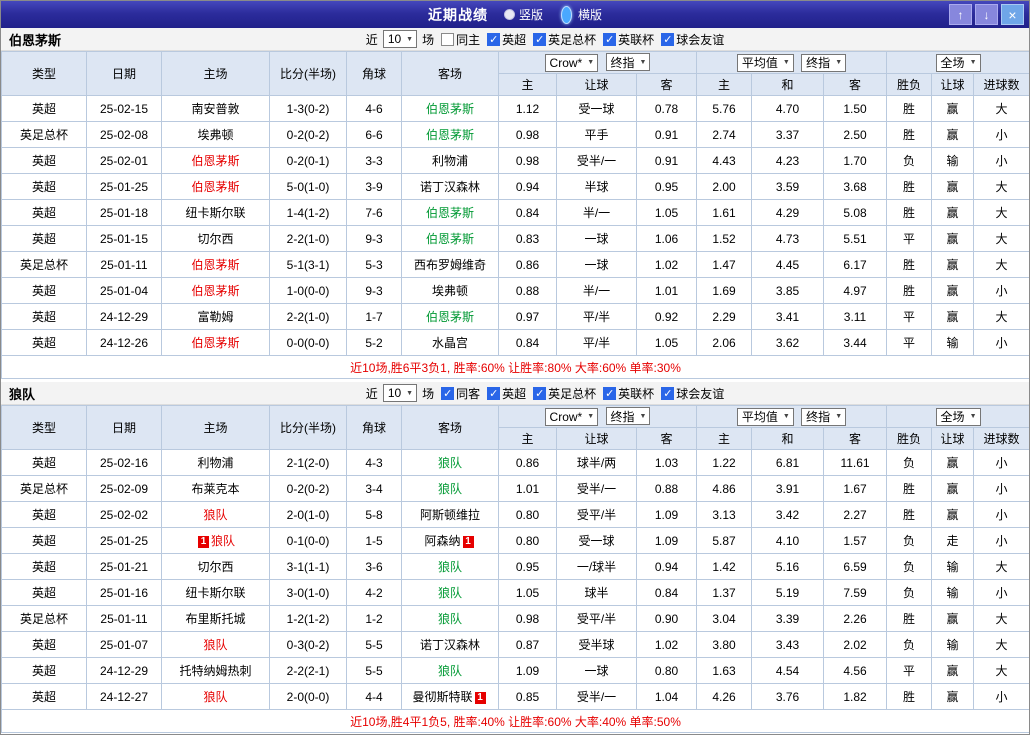  I want to click on scroll-down-button: ↓, so click(986, 14).